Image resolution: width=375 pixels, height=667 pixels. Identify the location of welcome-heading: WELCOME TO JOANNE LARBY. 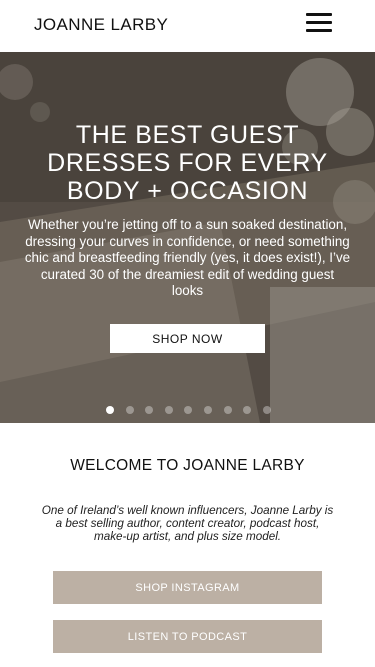
(187, 465).